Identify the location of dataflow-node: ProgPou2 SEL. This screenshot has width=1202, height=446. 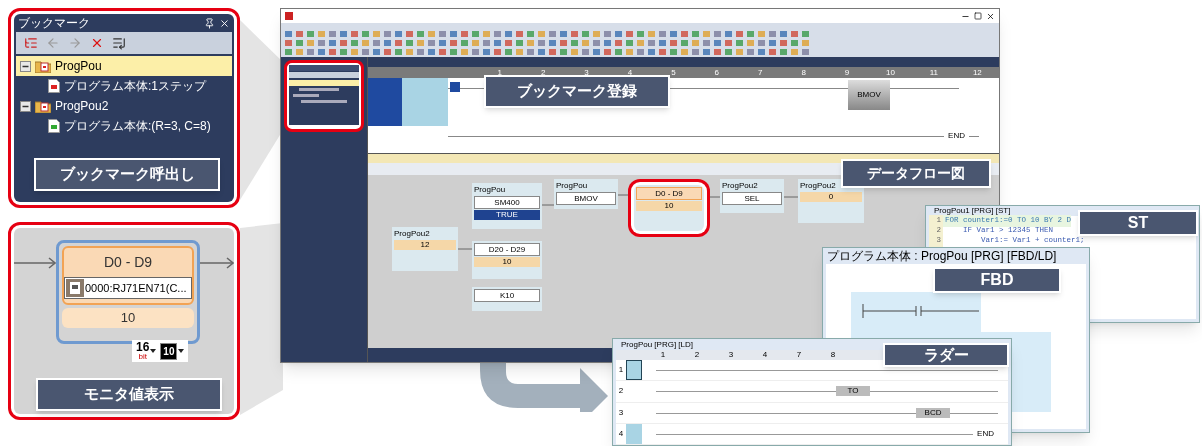
(752, 196).